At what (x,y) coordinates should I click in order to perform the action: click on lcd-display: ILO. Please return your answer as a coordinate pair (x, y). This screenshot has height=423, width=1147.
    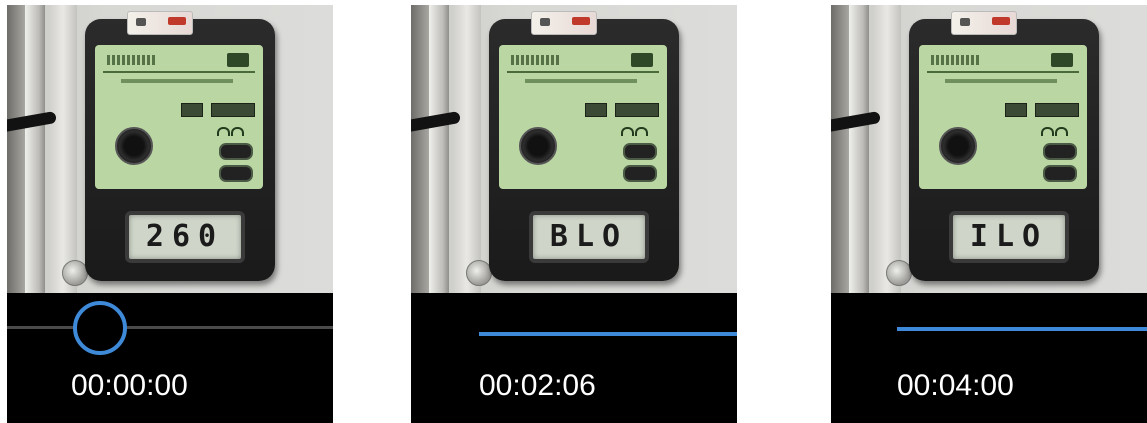
    Looking at the image, I should click on (1009, 237).